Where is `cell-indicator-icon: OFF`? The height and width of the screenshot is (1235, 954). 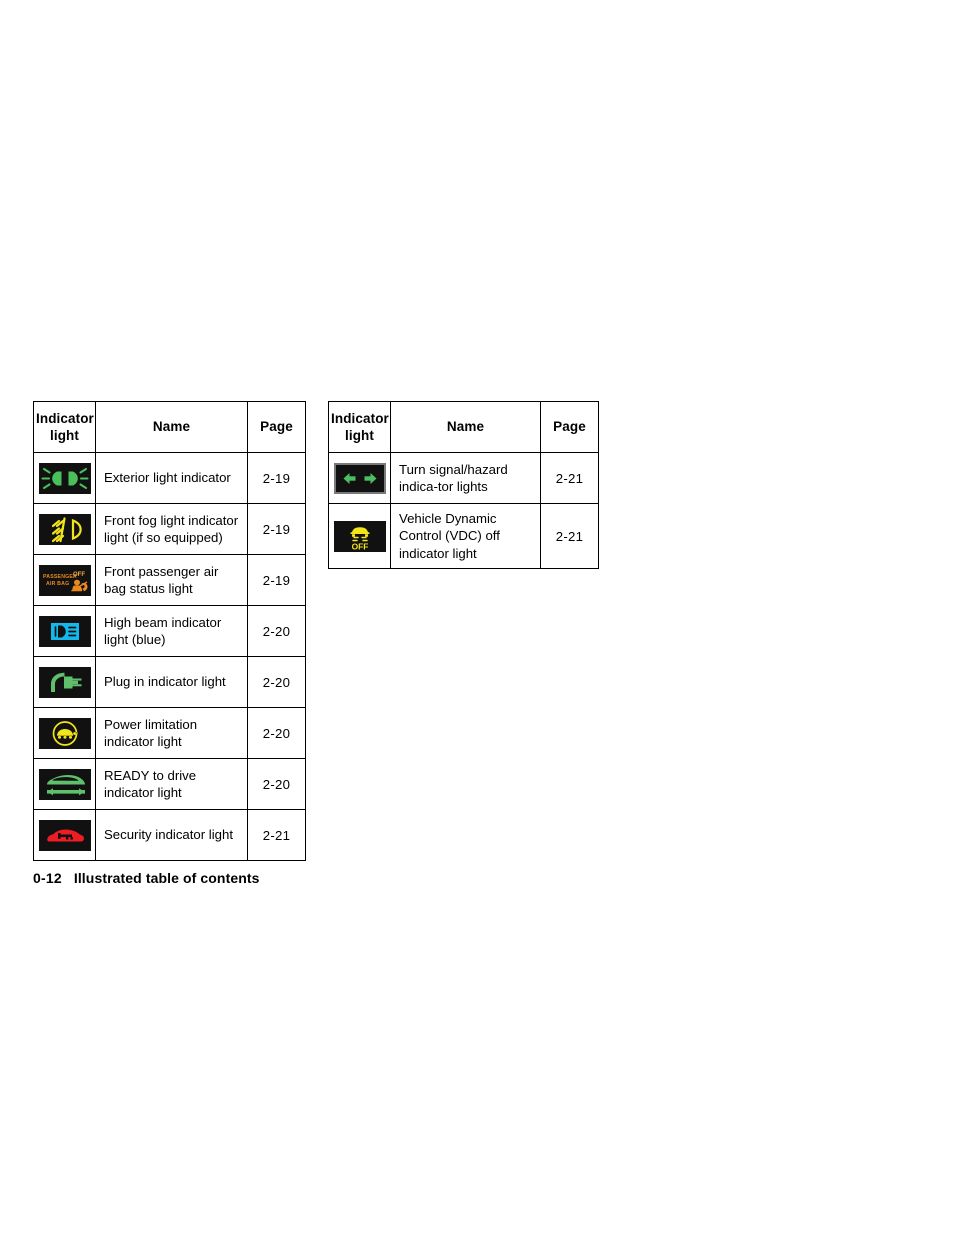
cell-indicator-icon: OFF is located at coordinates (359, 536).